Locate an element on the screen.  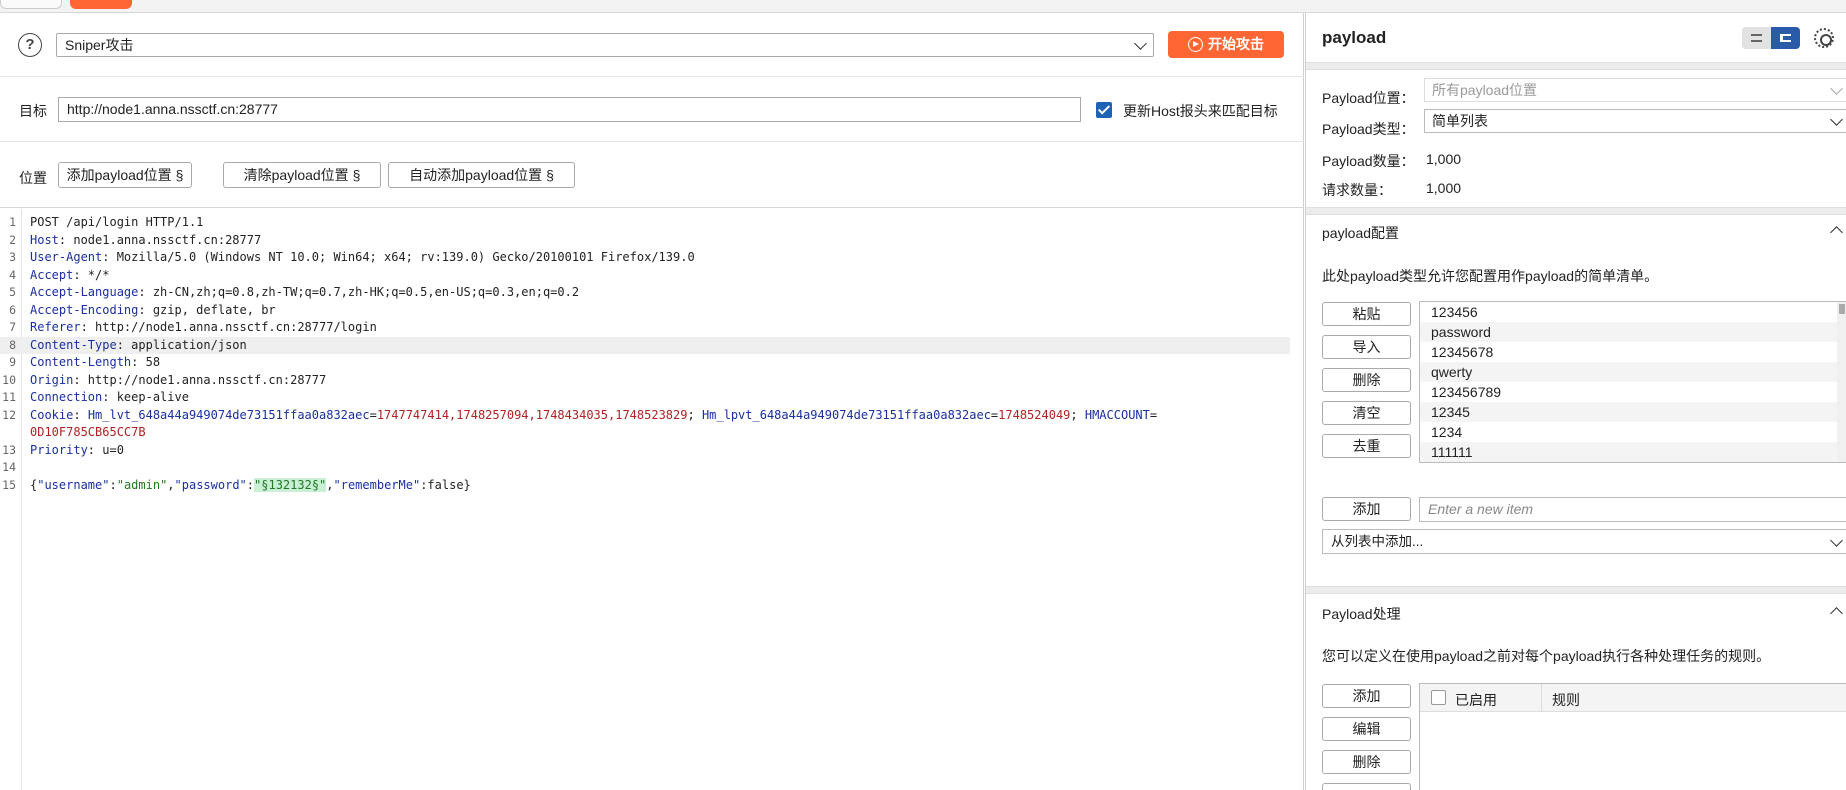
code-line: 4 Accept: */* is located at coordinates (645, 276).